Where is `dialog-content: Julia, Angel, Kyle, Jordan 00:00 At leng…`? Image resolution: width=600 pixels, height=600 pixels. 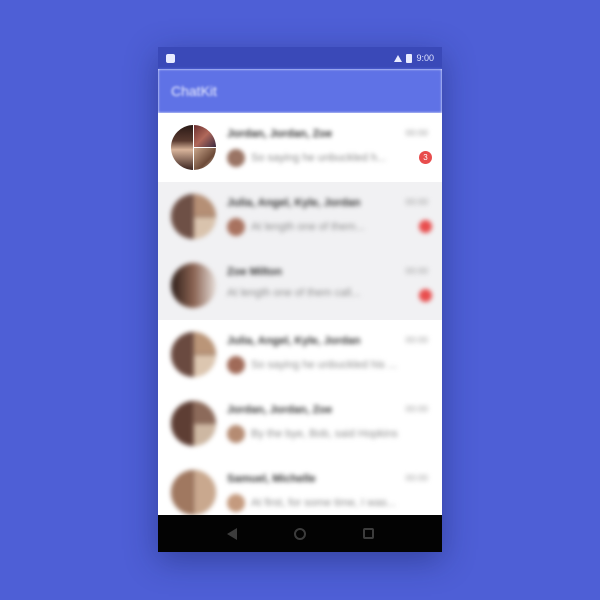 dialog-content: Julia, Angel, Kyle, Jordan 00:00 At leng… is located at coordinates (329, 216).